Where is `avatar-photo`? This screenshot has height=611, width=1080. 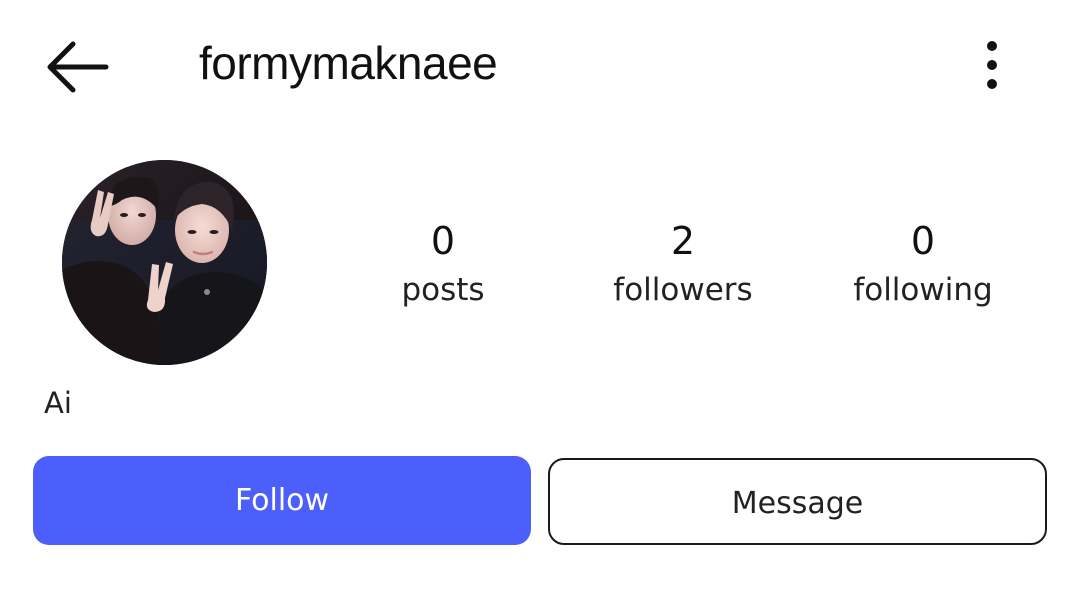
avatar-photo is located at coordinates (164, 262).